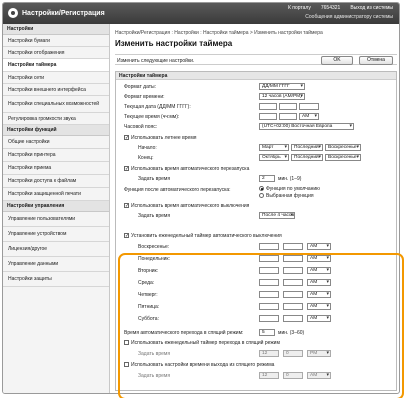 The image size is (404, 398). Describe the element at coordinates (56, 41) in the screenshot. I see `sidebar-item-paper: Настройки бумаги` at that location.